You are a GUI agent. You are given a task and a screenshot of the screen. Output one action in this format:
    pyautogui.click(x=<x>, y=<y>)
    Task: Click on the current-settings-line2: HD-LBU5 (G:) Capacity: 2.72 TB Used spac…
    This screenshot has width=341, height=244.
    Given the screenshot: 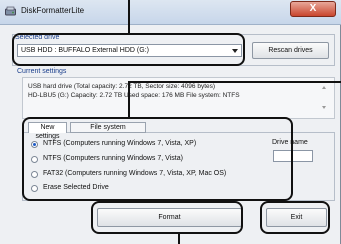 What is the action you would take?
    pyautogui.click(x=134, y=95)
    